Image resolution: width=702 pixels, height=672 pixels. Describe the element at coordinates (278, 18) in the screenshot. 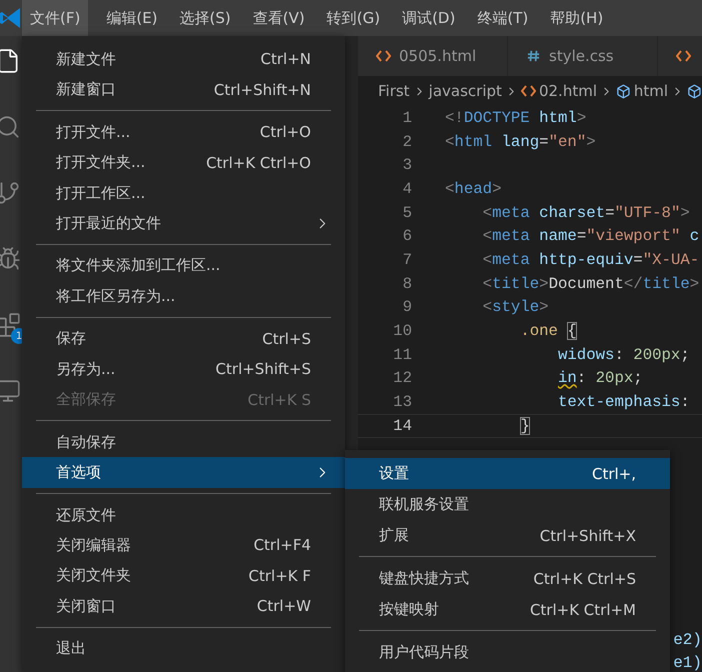

I see `menu-bar-item: 查看(V)` at that location.